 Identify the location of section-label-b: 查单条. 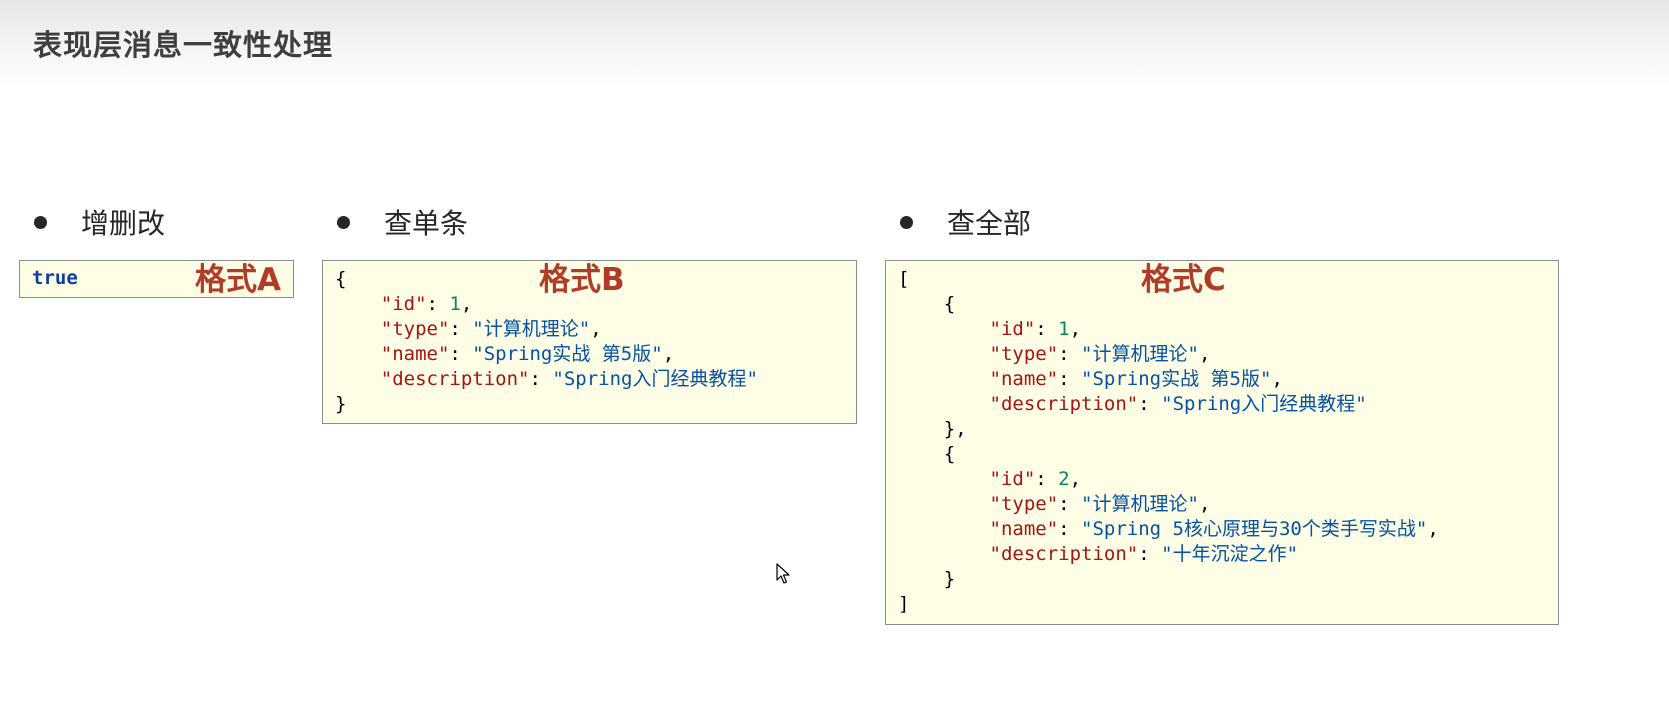
(426, 223).